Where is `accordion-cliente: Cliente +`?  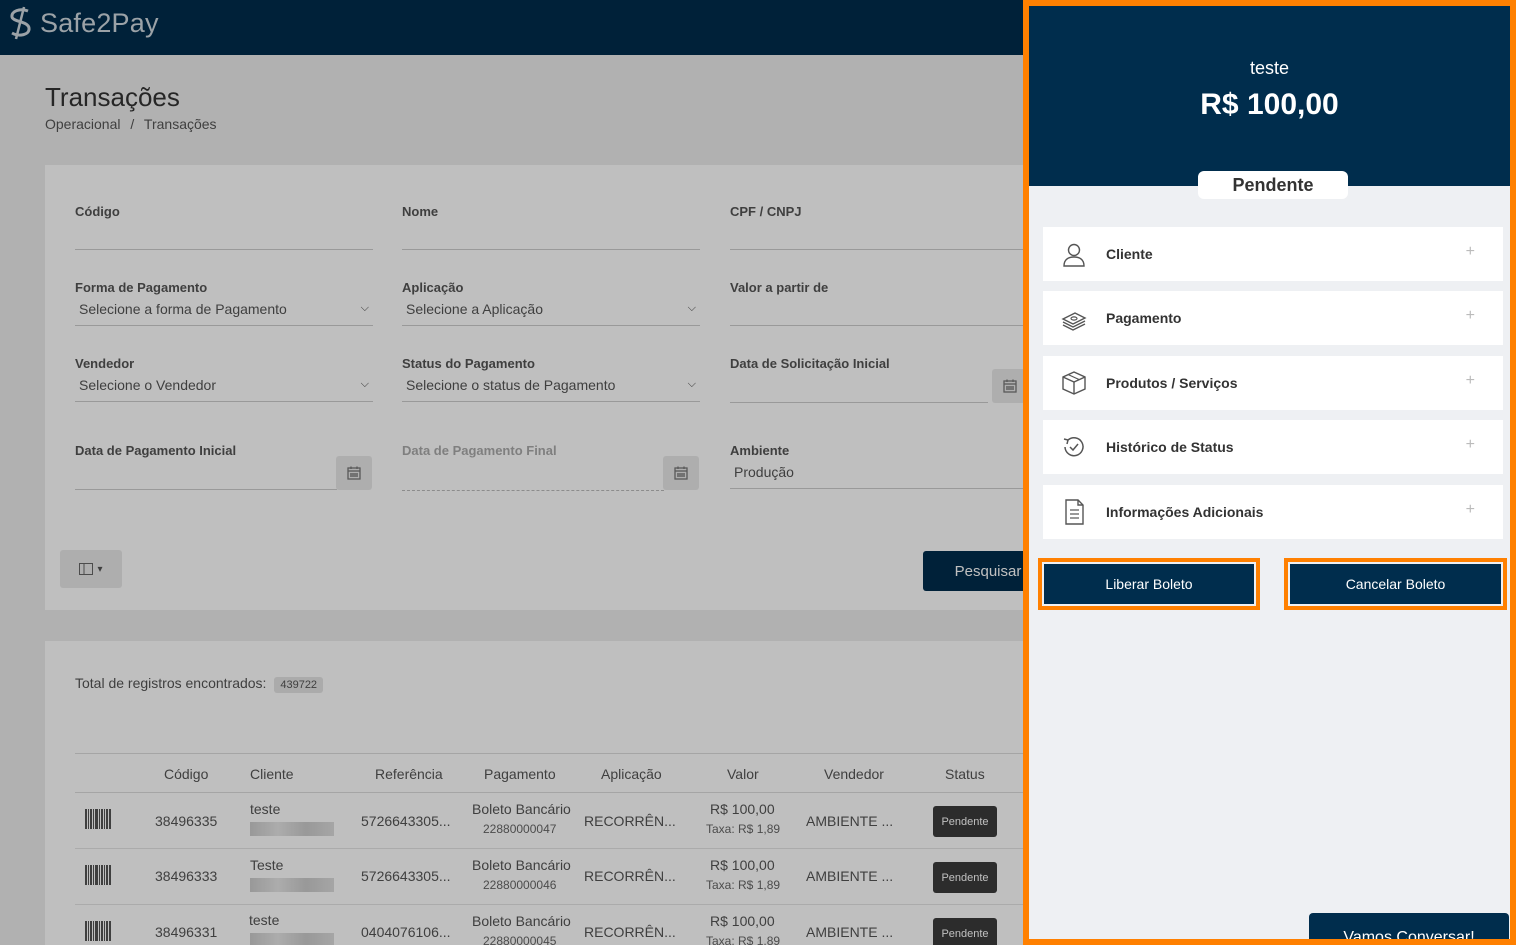
accordion-cliente: Cliente + is located at coordinates (1273, 254).